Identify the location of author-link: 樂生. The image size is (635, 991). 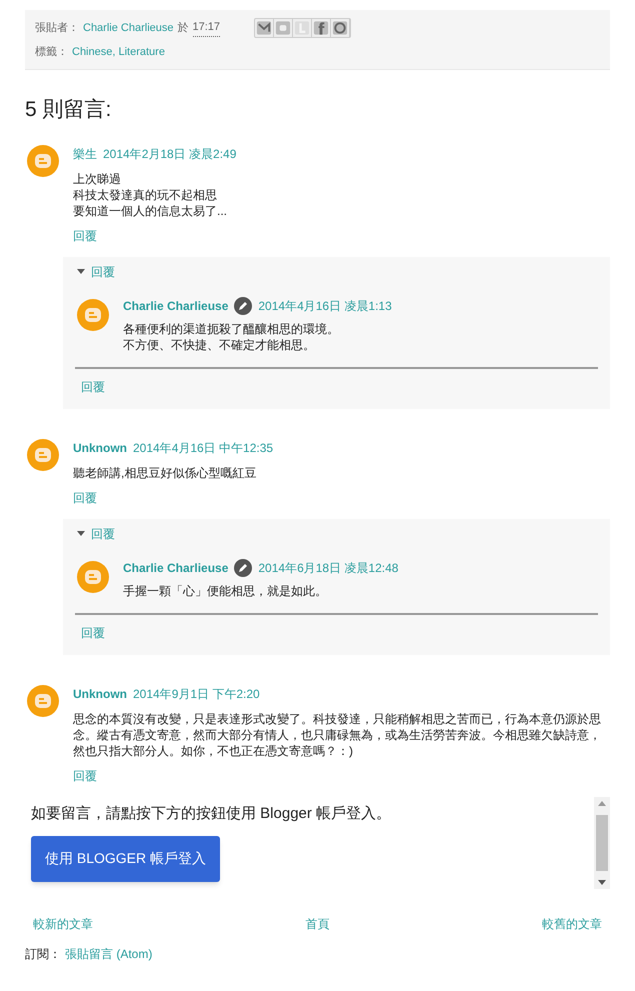
(85, 154).